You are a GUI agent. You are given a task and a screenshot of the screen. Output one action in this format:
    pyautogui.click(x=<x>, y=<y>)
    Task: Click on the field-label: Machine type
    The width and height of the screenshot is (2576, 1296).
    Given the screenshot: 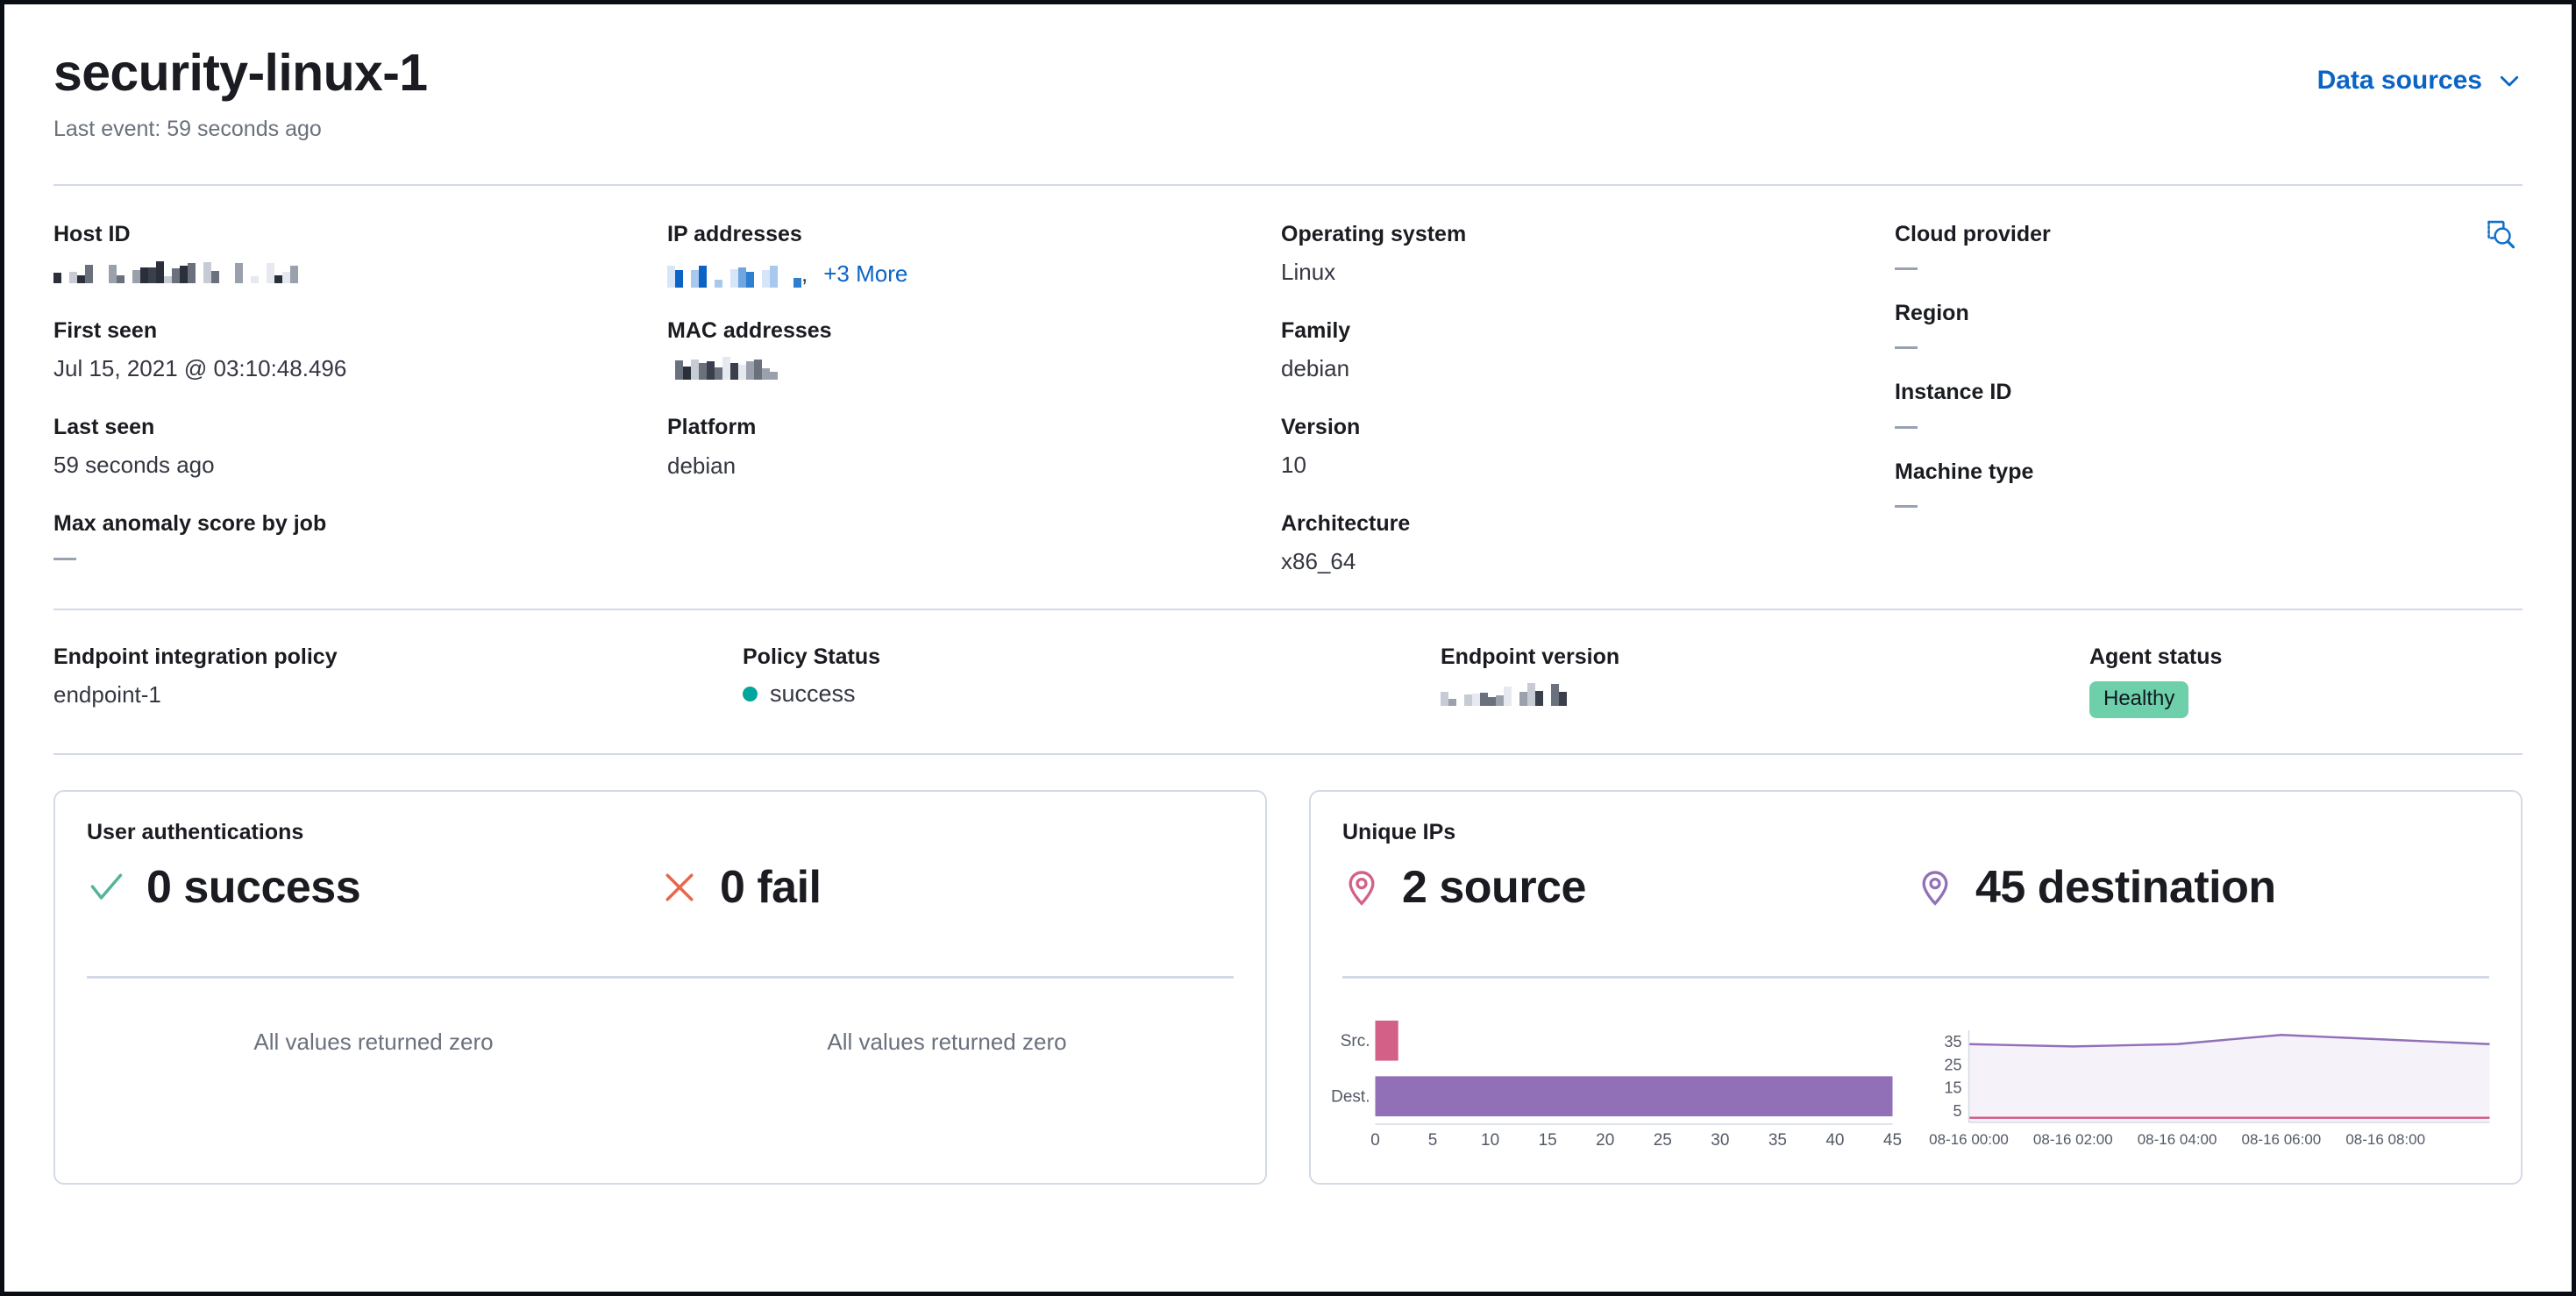 What is the action you would take?
    pyautogui.click(x=1964, y=471)
    